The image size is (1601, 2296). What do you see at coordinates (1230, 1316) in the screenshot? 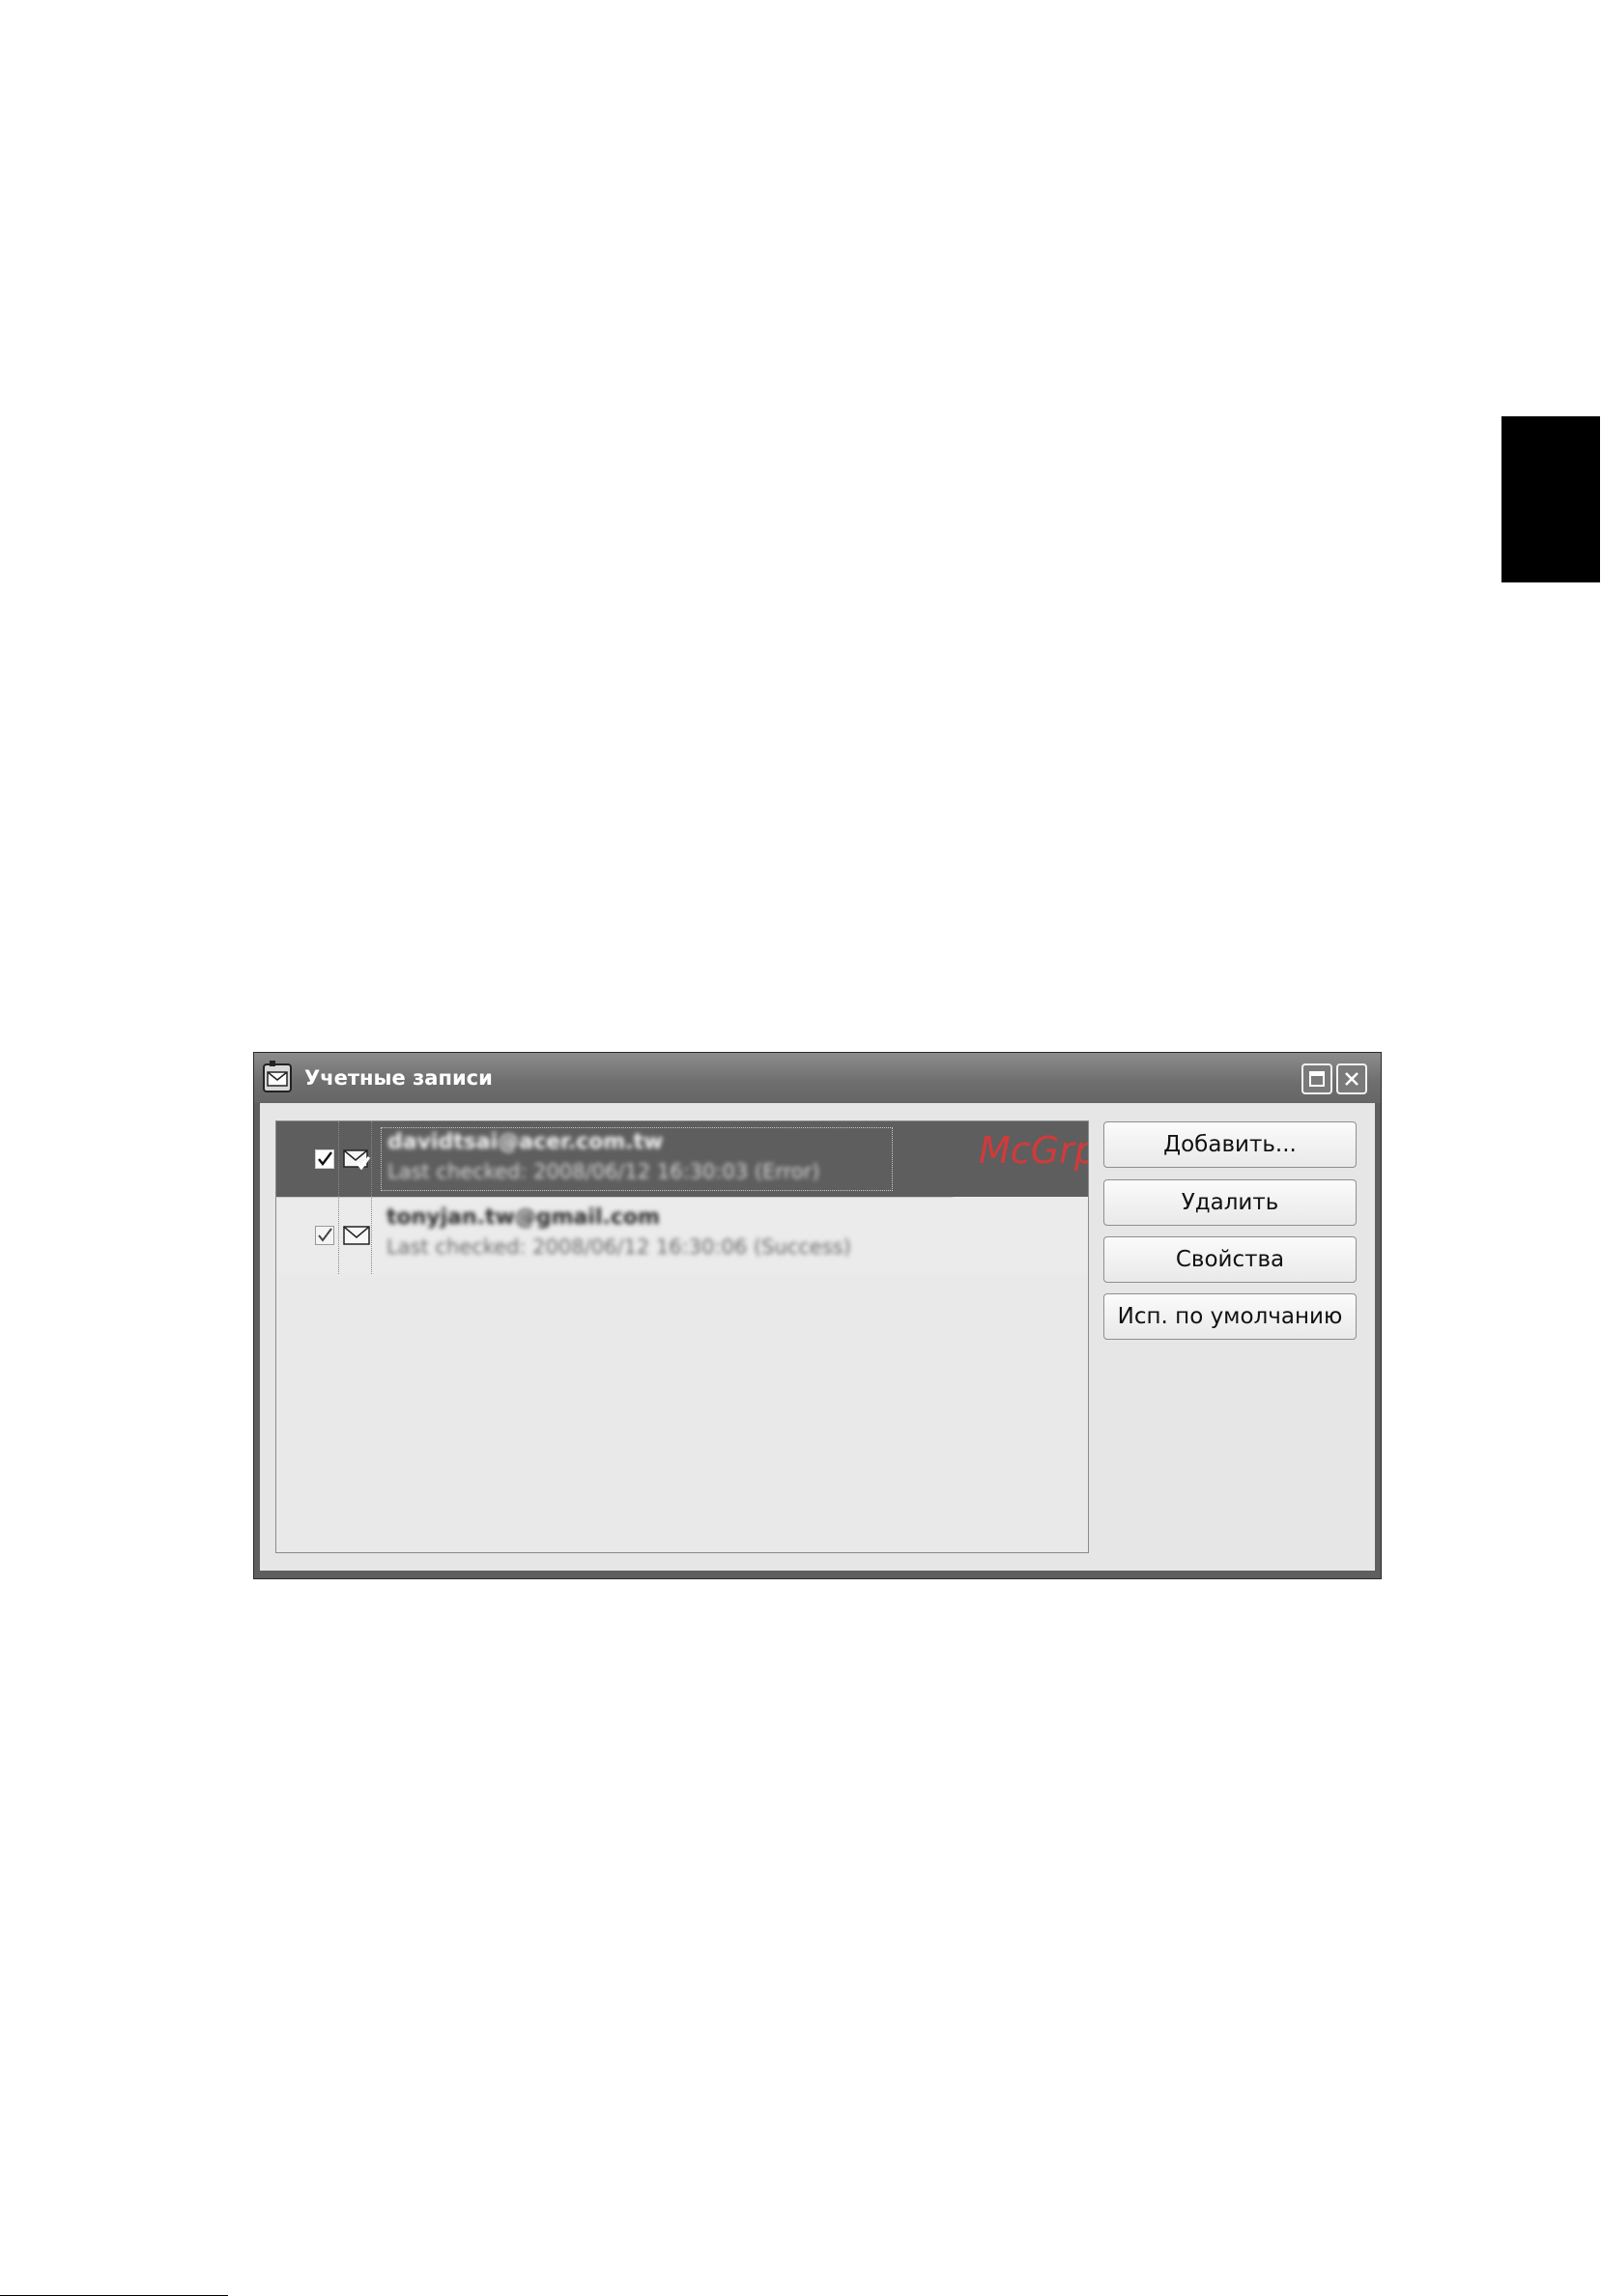
I see `set-default-button: Исп. по умолчанию` at bounding box center [1230, 1316].